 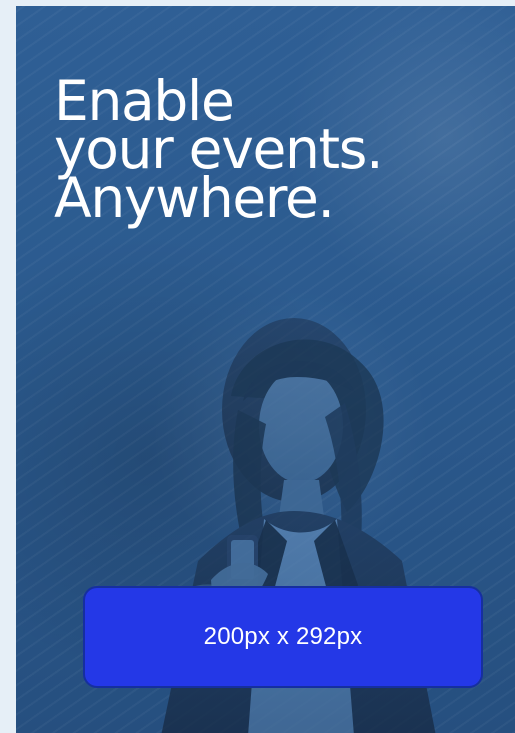 I want to click on headline-line-anywhere: Anywhere., so click(x=194, y=197).